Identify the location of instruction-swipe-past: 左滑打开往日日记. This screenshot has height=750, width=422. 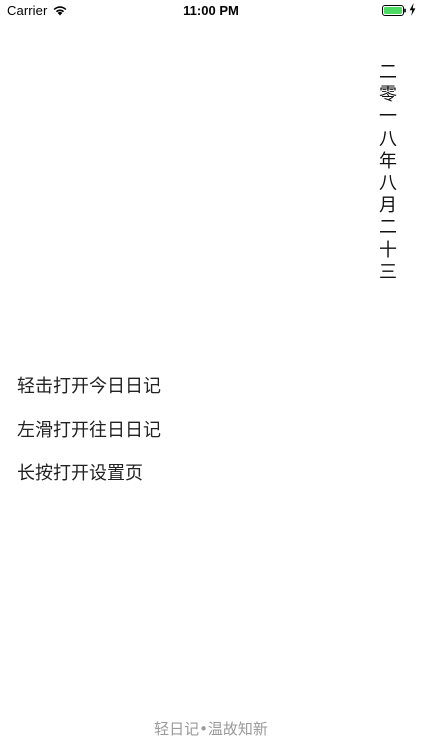
(89, 430).